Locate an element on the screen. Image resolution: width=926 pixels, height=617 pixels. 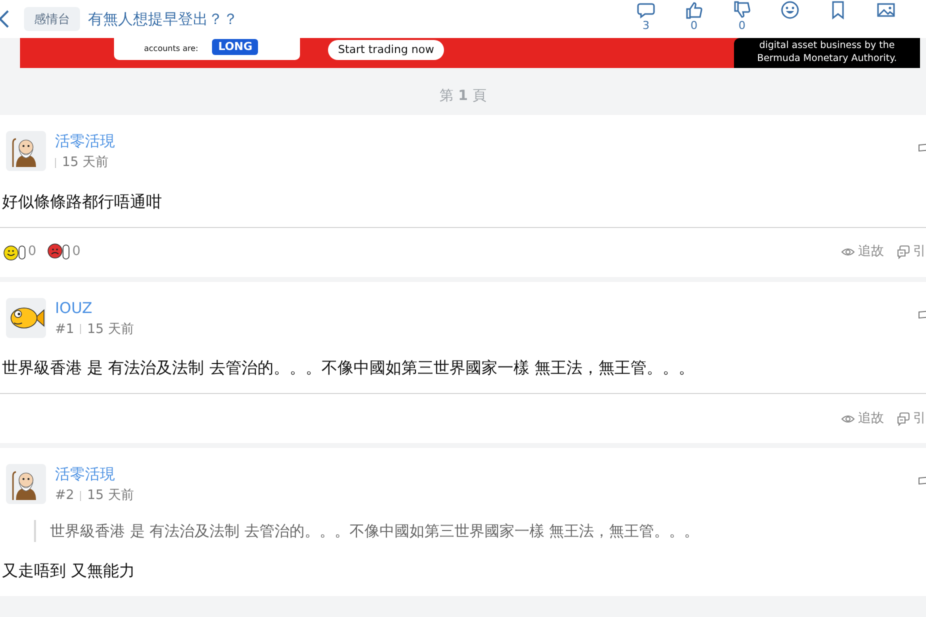
quoted-text: 世界級香港 是 有法治及法制 去管治的。。。不像中國如第三世界國家一樣 無王法，無王管。。。 is located at coordinates (480, 531).